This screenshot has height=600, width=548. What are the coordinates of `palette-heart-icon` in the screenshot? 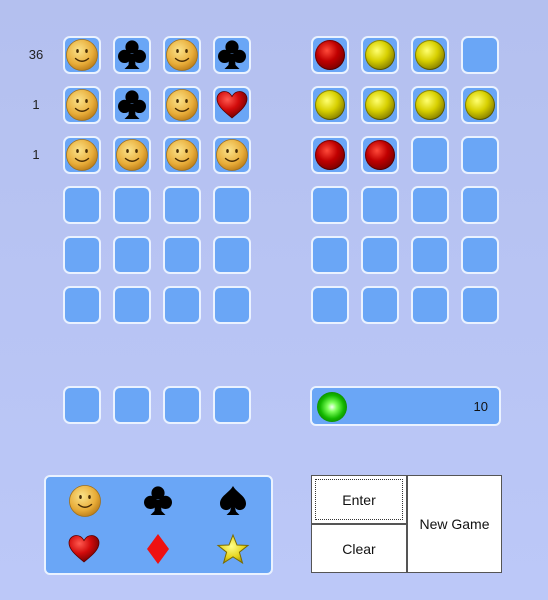 It's located at (84, 549).